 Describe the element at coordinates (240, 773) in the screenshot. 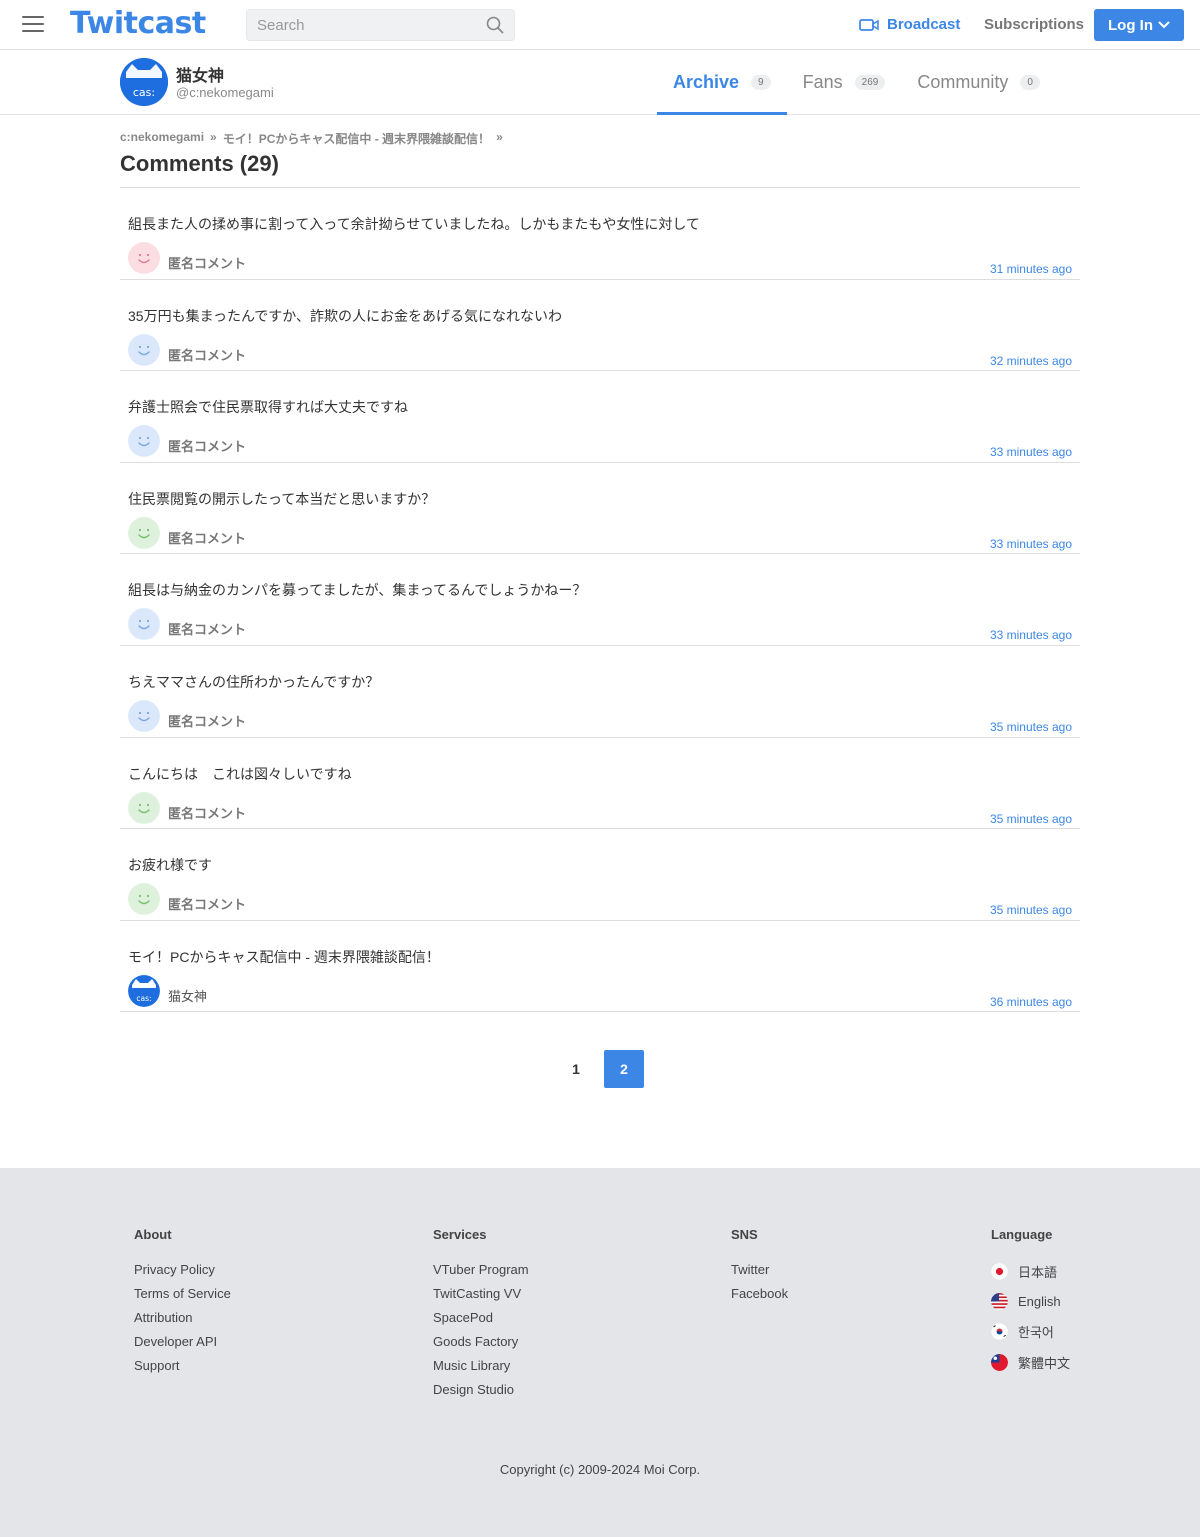

I see `comment-text: こんにちは これは図々しいですね` at that location.